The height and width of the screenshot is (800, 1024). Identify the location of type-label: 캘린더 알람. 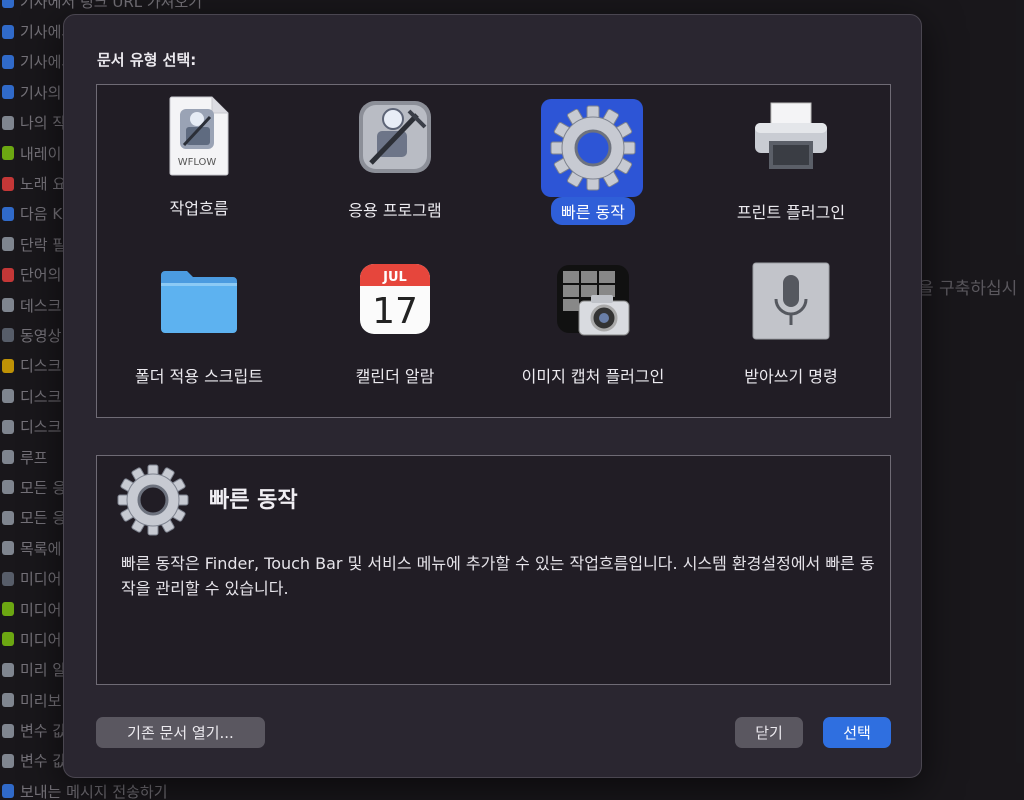
(395, 376).